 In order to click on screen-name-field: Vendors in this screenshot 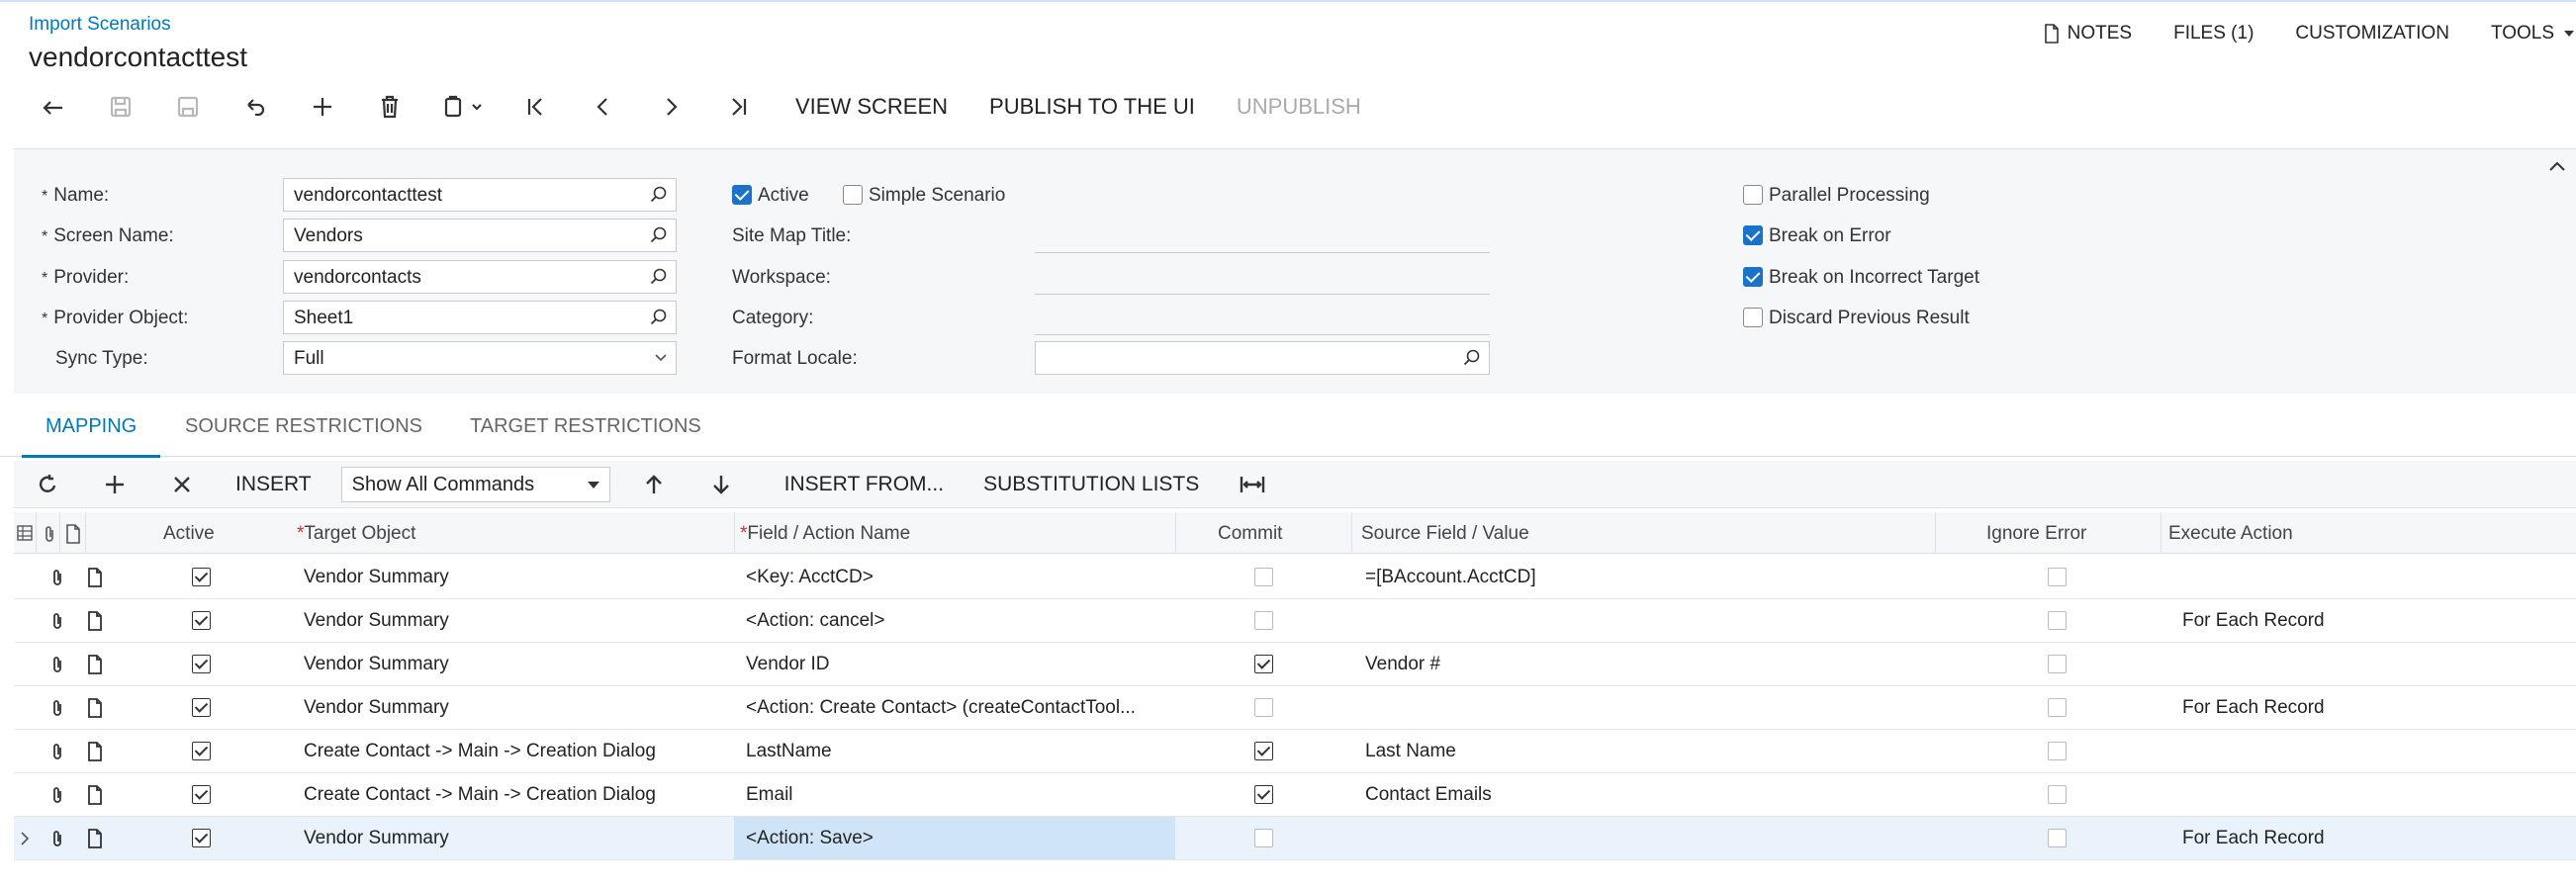, I will do `click(480, 235)`.